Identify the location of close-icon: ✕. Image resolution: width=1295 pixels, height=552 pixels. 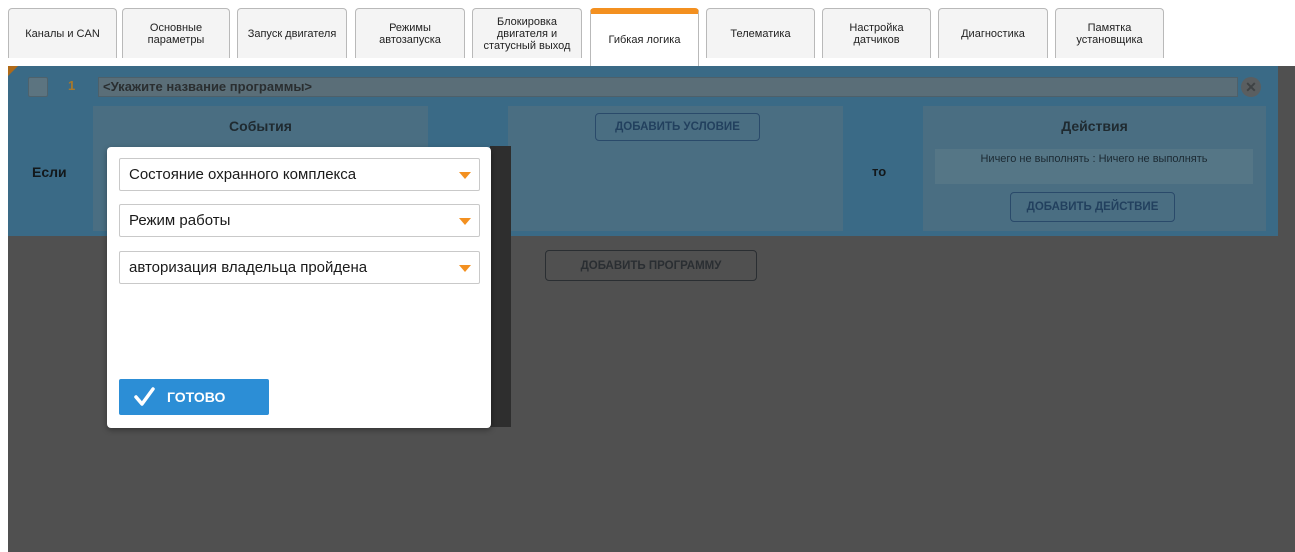
(1251, 87).